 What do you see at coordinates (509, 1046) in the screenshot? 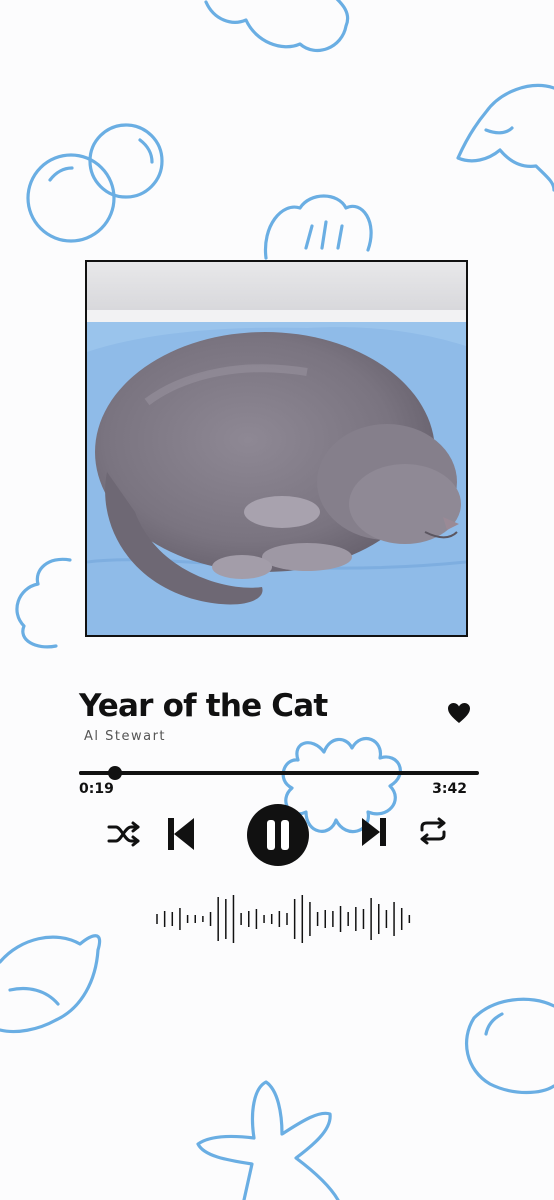
I see `bubble-doodle-bottom` at bounding box center [509, 1046].